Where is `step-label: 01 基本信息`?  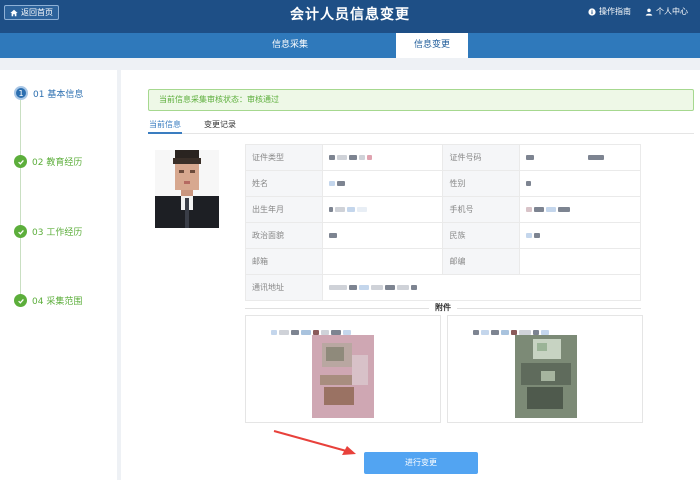
step-label: 01 基本信息 is located at coordinates (58, 94).